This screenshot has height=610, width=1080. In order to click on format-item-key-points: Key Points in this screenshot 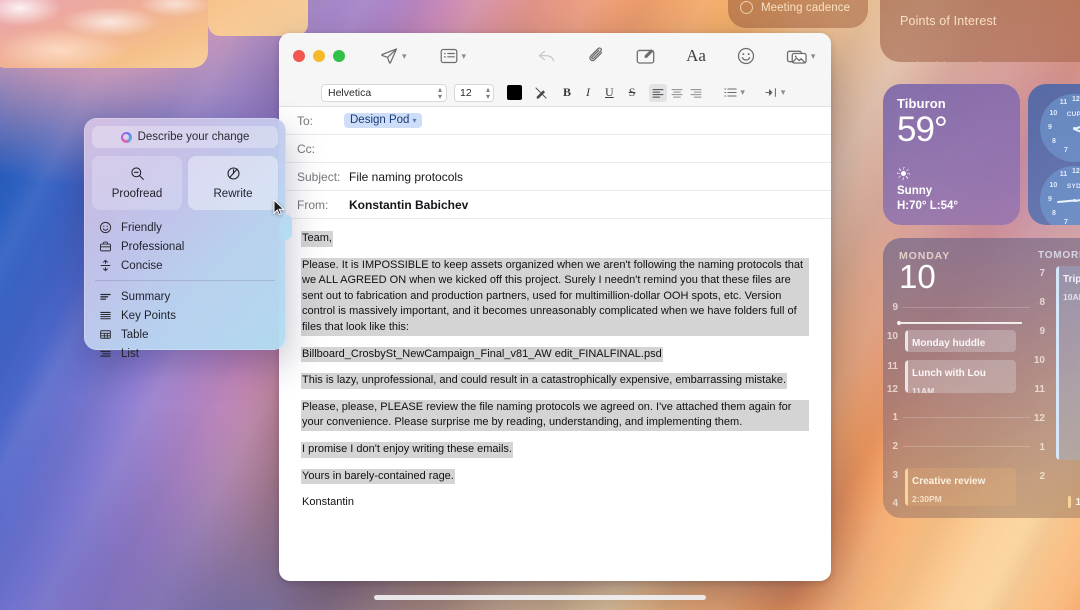, I will do `click(185, 315)`.